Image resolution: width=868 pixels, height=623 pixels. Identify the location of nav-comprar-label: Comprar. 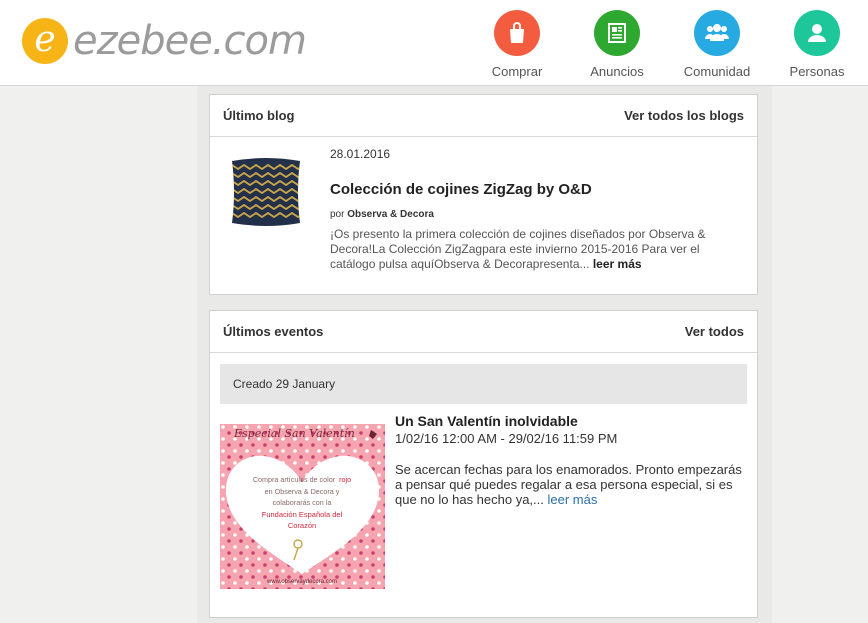
(517, 71).